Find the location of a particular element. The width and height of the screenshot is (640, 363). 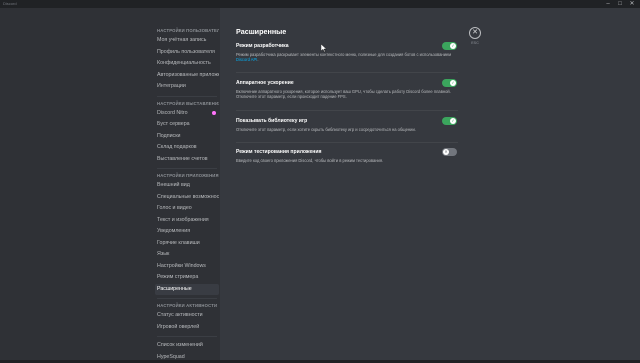

sidebar-item-advanced: Расширенные is located at coordinates (187, 290).